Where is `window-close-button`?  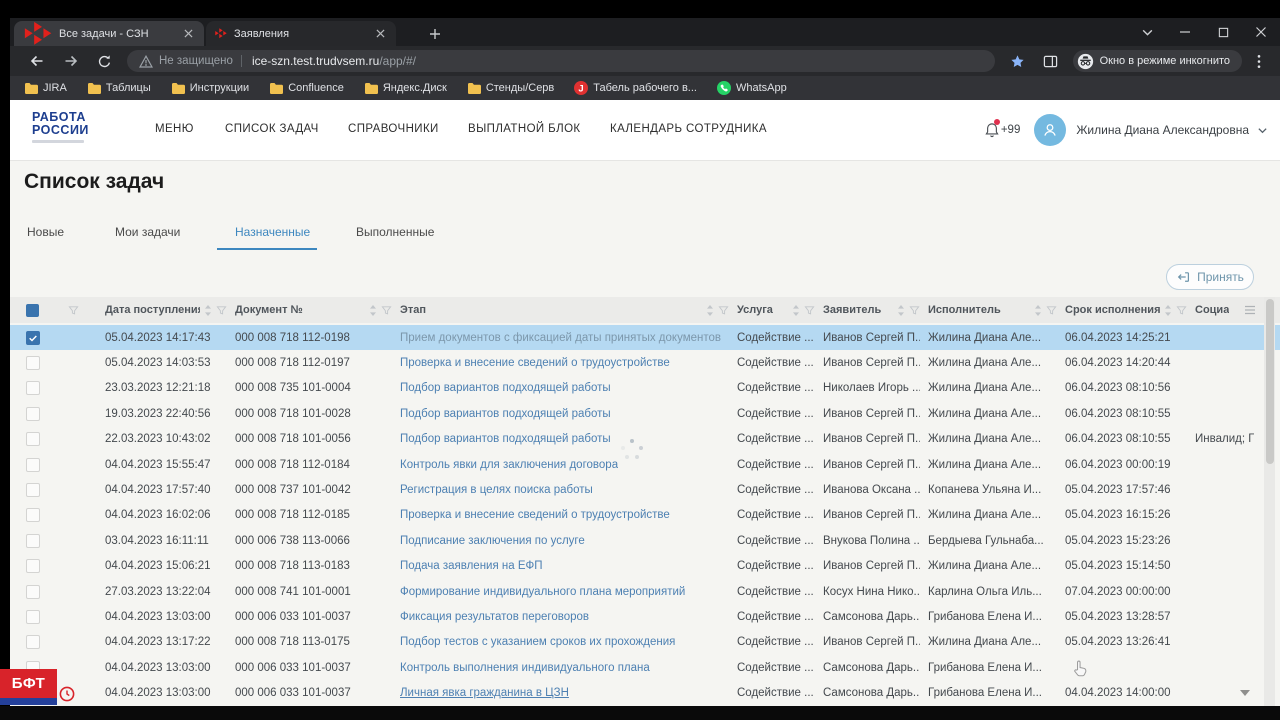 window-close-button is located at coordinates (1261, 32).